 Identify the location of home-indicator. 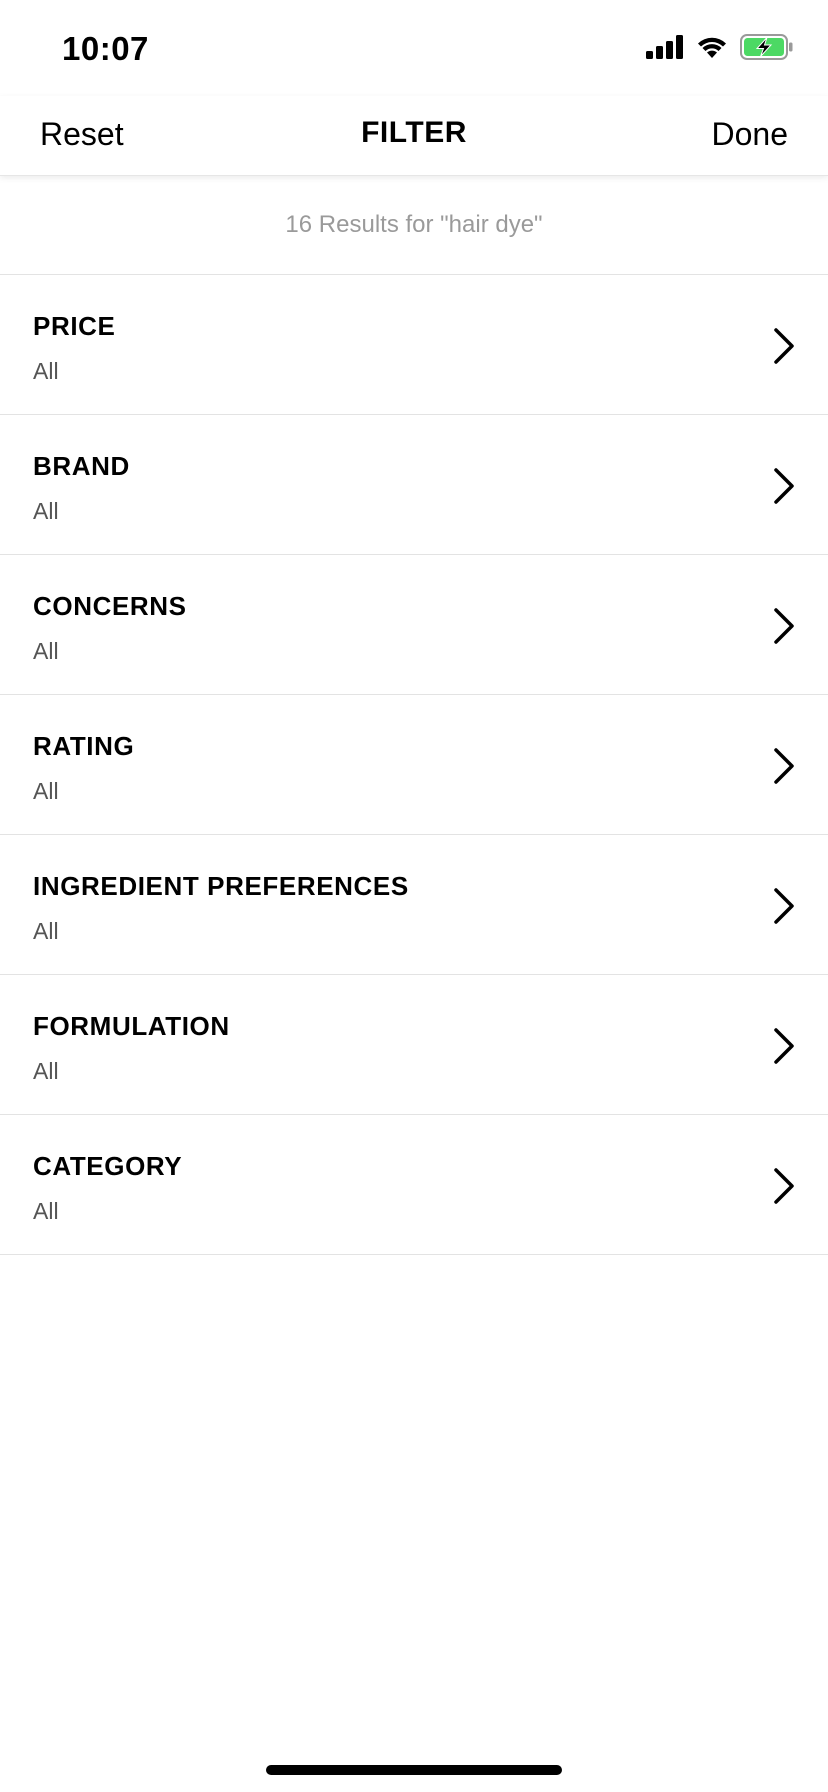
(414, 1770).